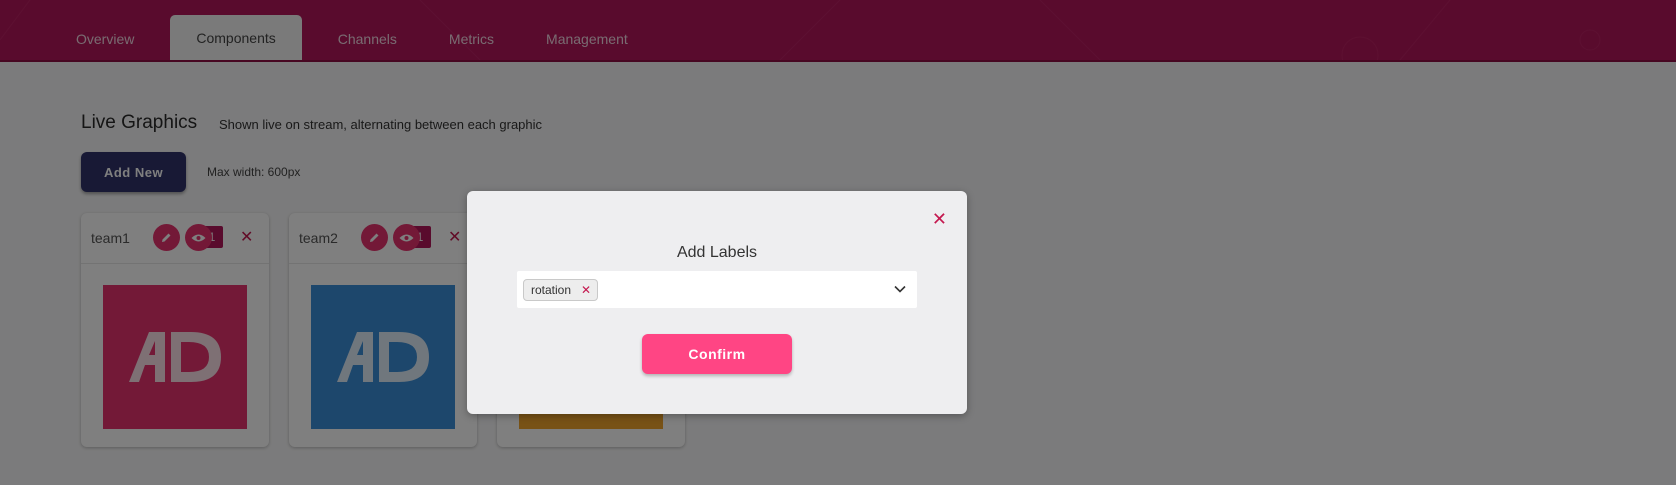  I want to click on chevron-down-icon, so click(900, 289).